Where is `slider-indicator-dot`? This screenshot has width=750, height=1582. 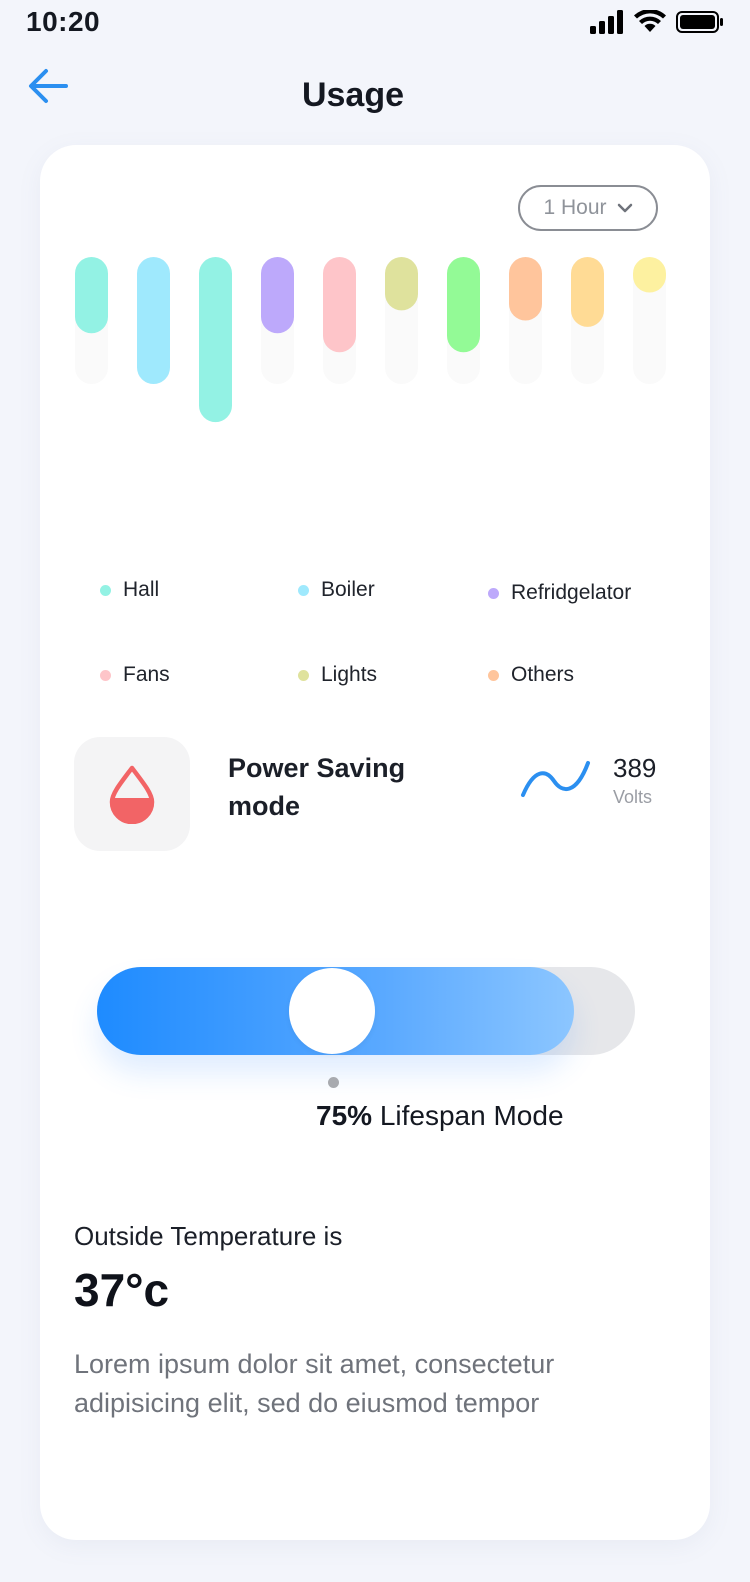 slider-indicator-dot is located at coordinates (333, 1082).